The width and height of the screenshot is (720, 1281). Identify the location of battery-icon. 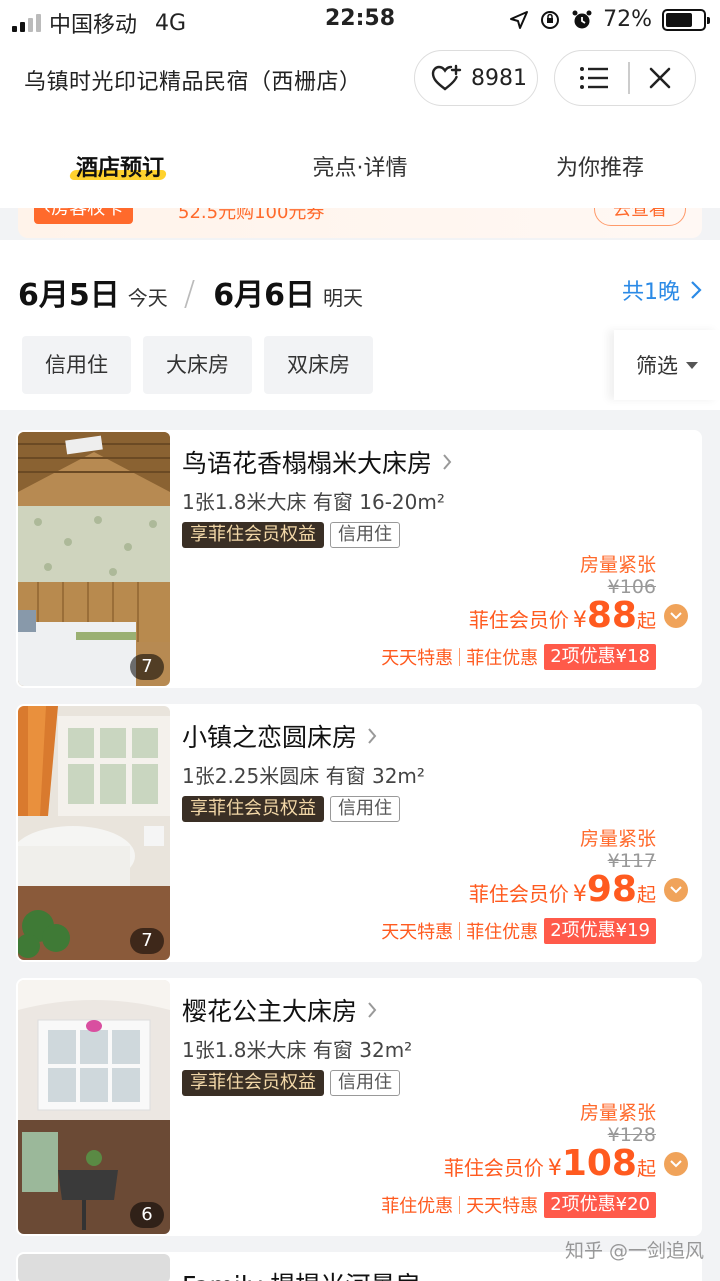
(686, 19).